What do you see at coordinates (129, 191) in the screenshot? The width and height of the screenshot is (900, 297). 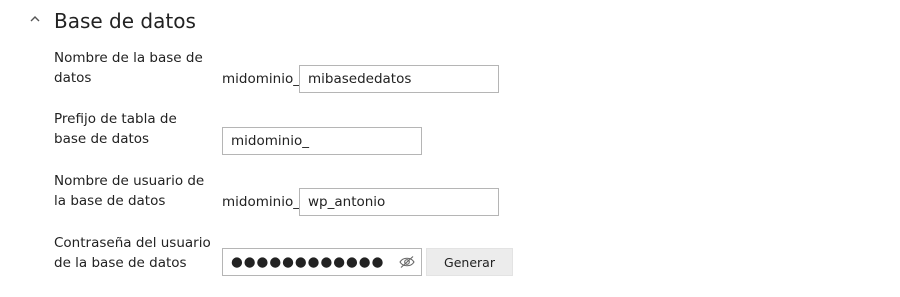 I see `db-user-label: Nombre de usuario de la base de datos` at bounding box center [129, 191].